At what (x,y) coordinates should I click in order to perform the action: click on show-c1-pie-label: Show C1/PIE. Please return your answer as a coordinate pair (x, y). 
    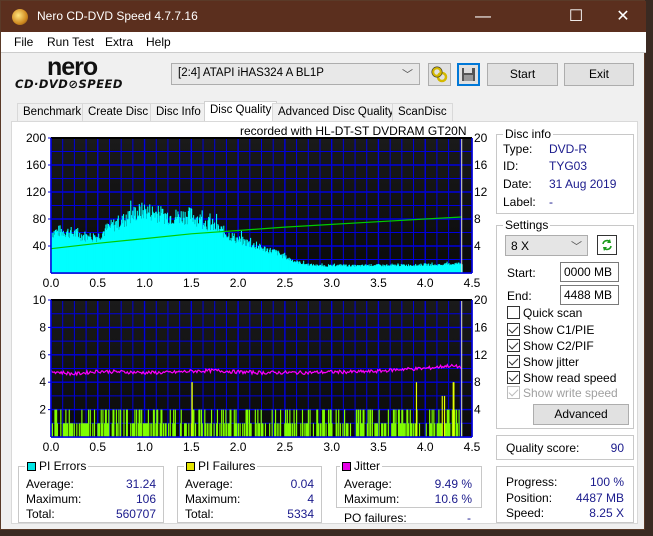
    Looking at the image, I should click on (559, 330).